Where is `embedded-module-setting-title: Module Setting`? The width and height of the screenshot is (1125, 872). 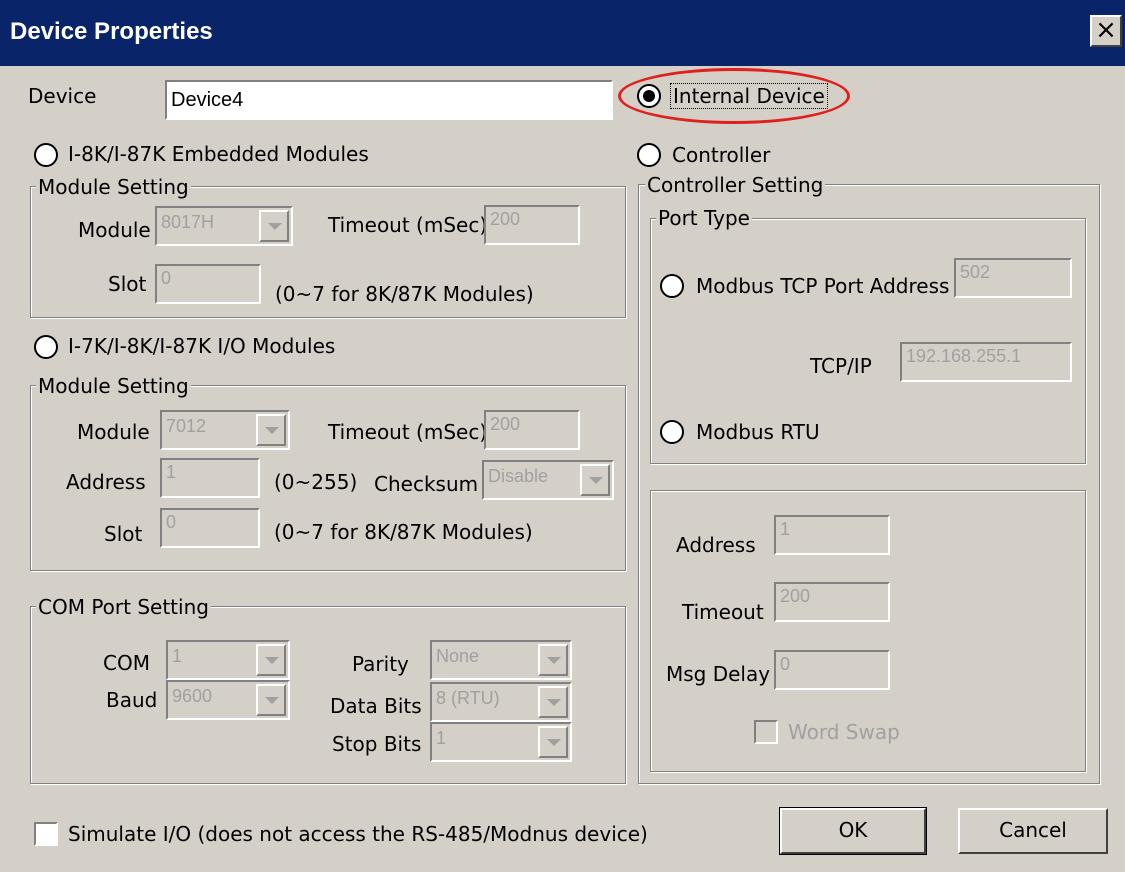
embedded-module-setting-title: Module Setting is located at coordinates (113, 187).